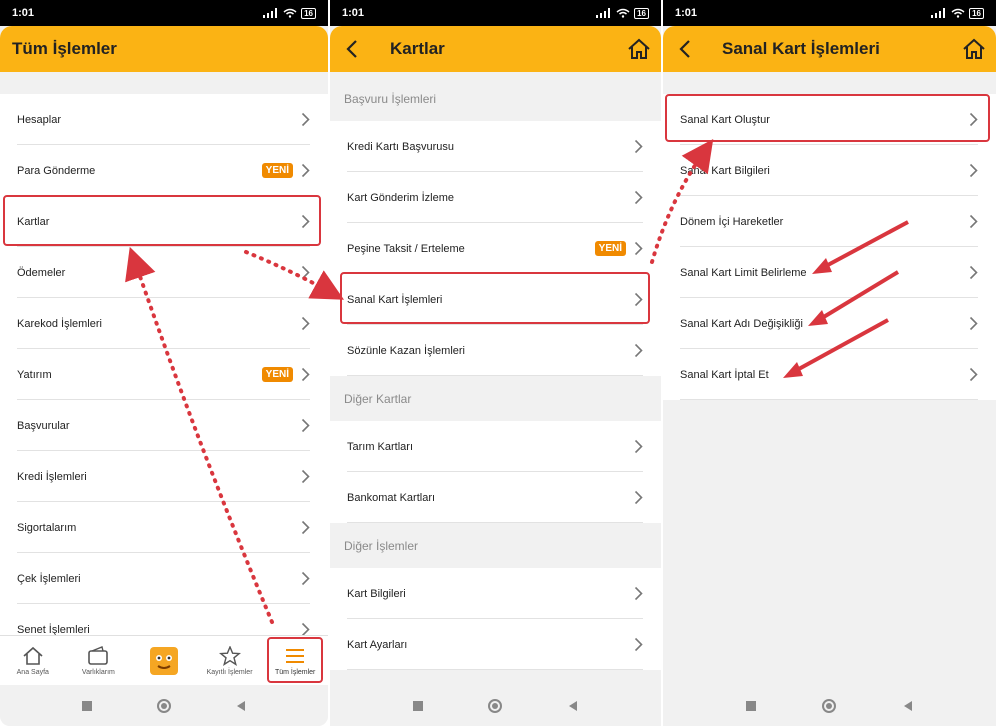 The width and height of the screenshot is (996, 726). What do you see at coordinates (43, 425) in the screenshot?
I see `row-label: Başvurular` at bounding box center [43, 425].